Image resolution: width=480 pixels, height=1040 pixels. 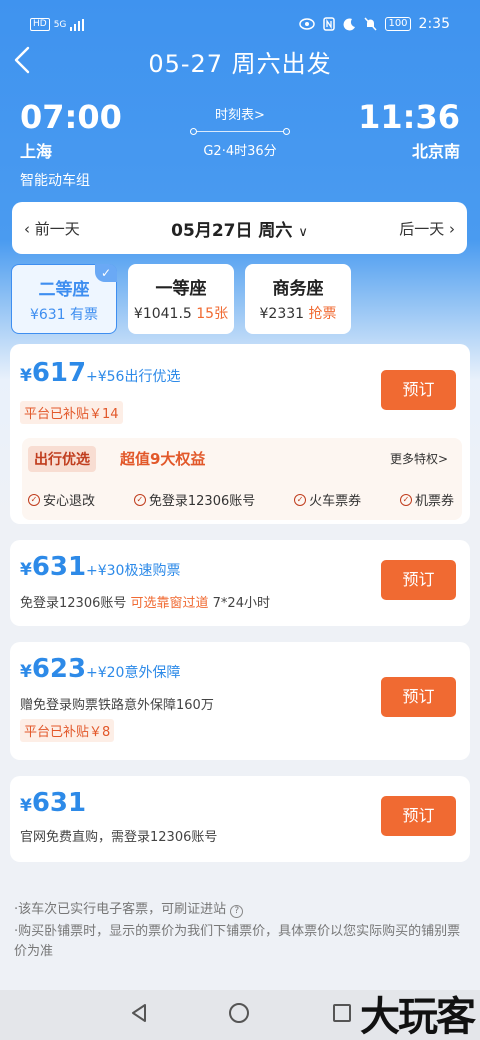 What do you see at coordinates (64, 299) in the screenshot?
I see `seat-second-class: ✓ 二等座 ¥631 有票` at bounding box center [64, 299].